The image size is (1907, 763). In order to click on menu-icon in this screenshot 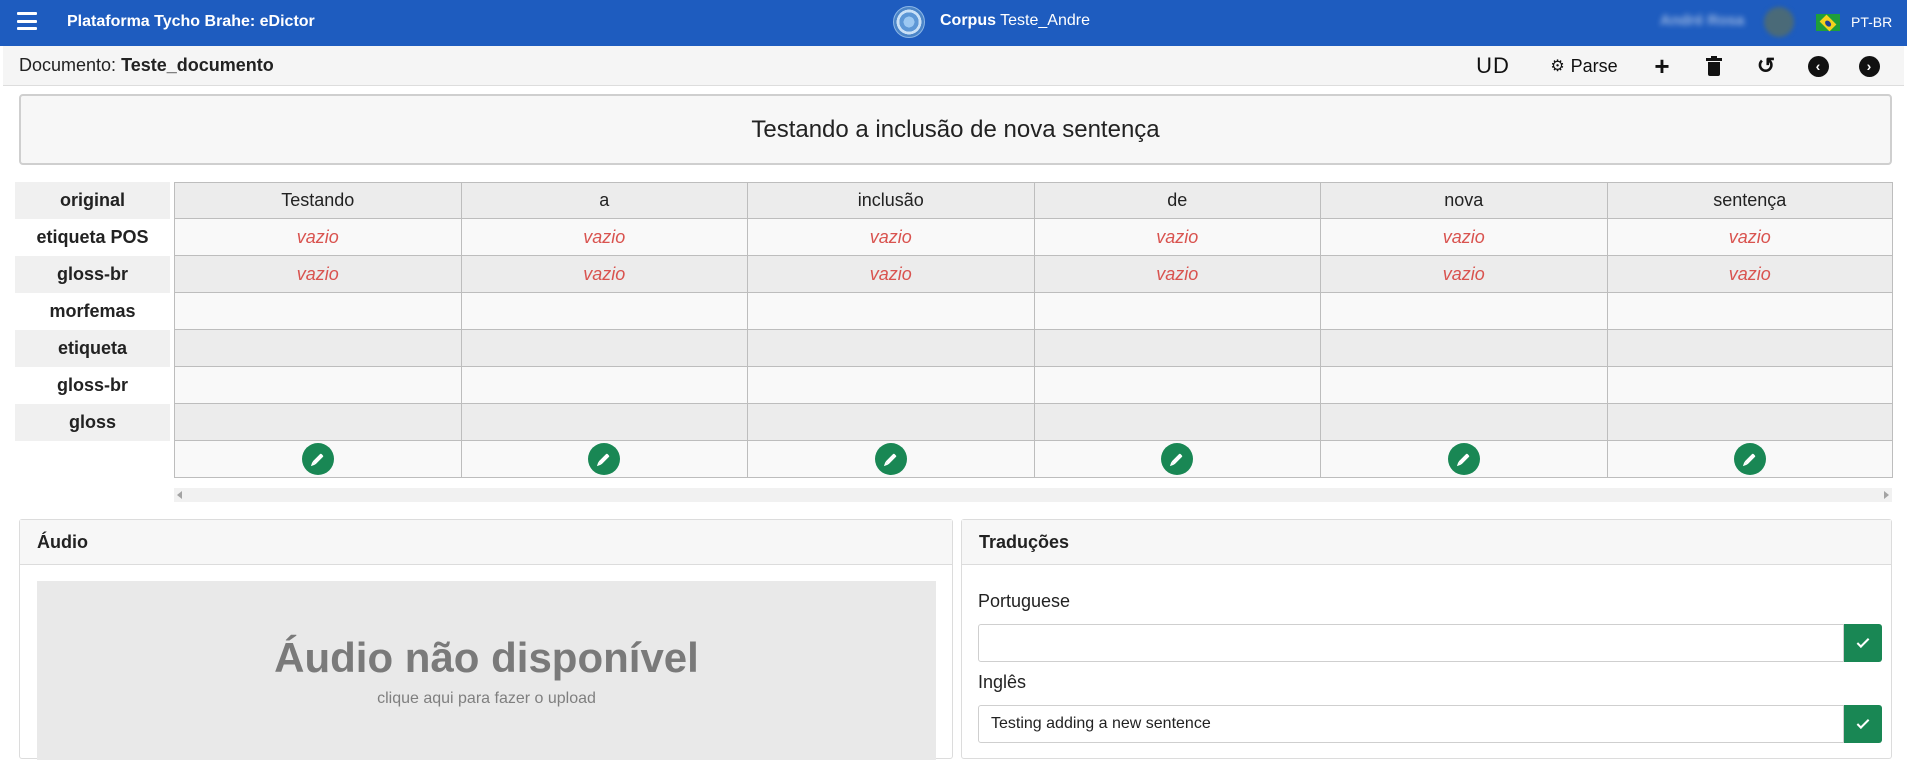, I will do `click(27, 21)`.